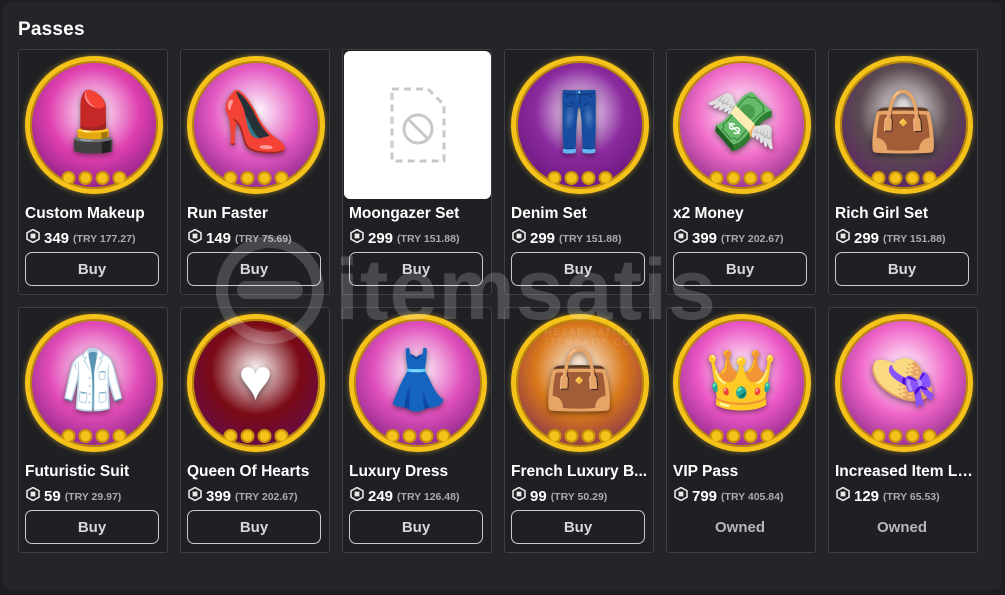 The width and height of the screenshot is (1005, 595). What do you see at coordinates (57, 238) in the screenshot?
I see `robux-amount: 349` at bounding box center [57, 238].